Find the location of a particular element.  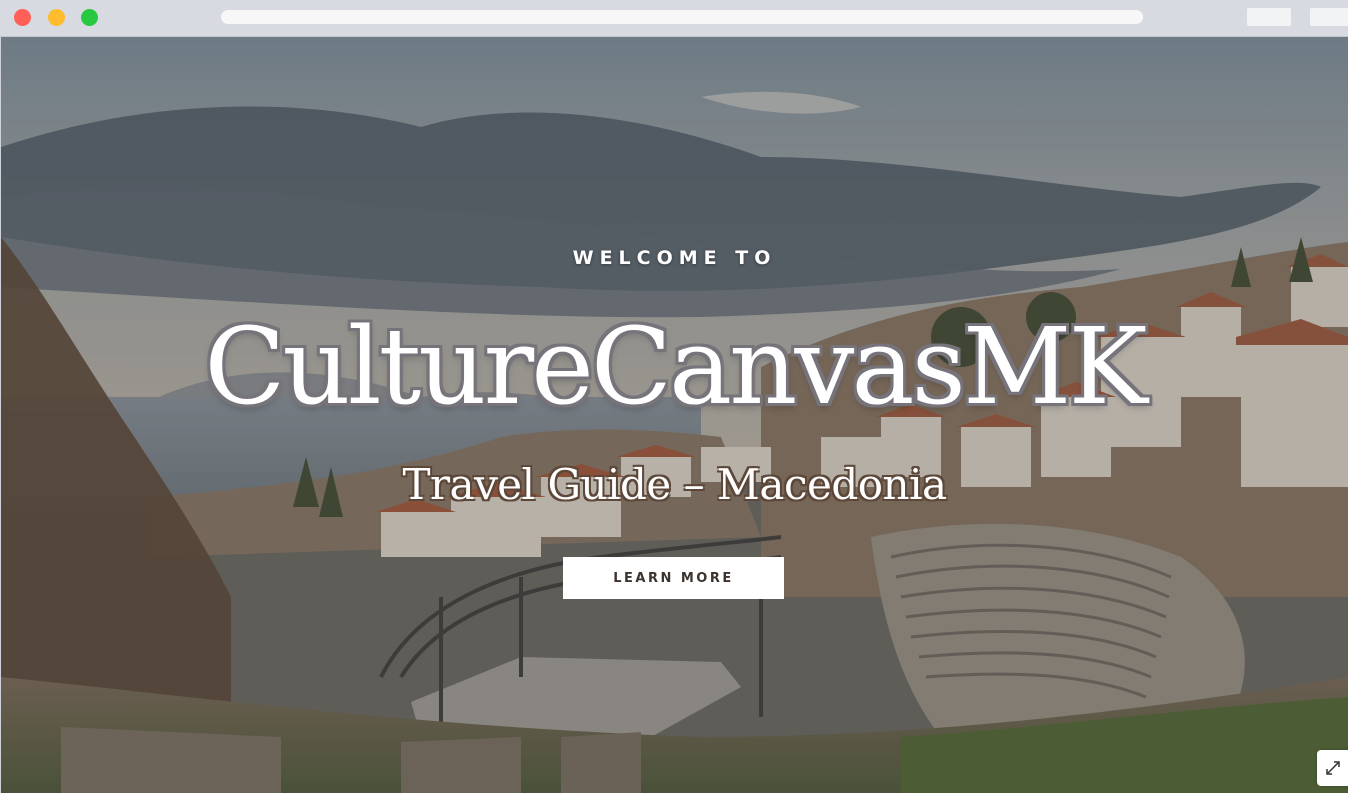

address-bar is located at coordinates (682, 17).